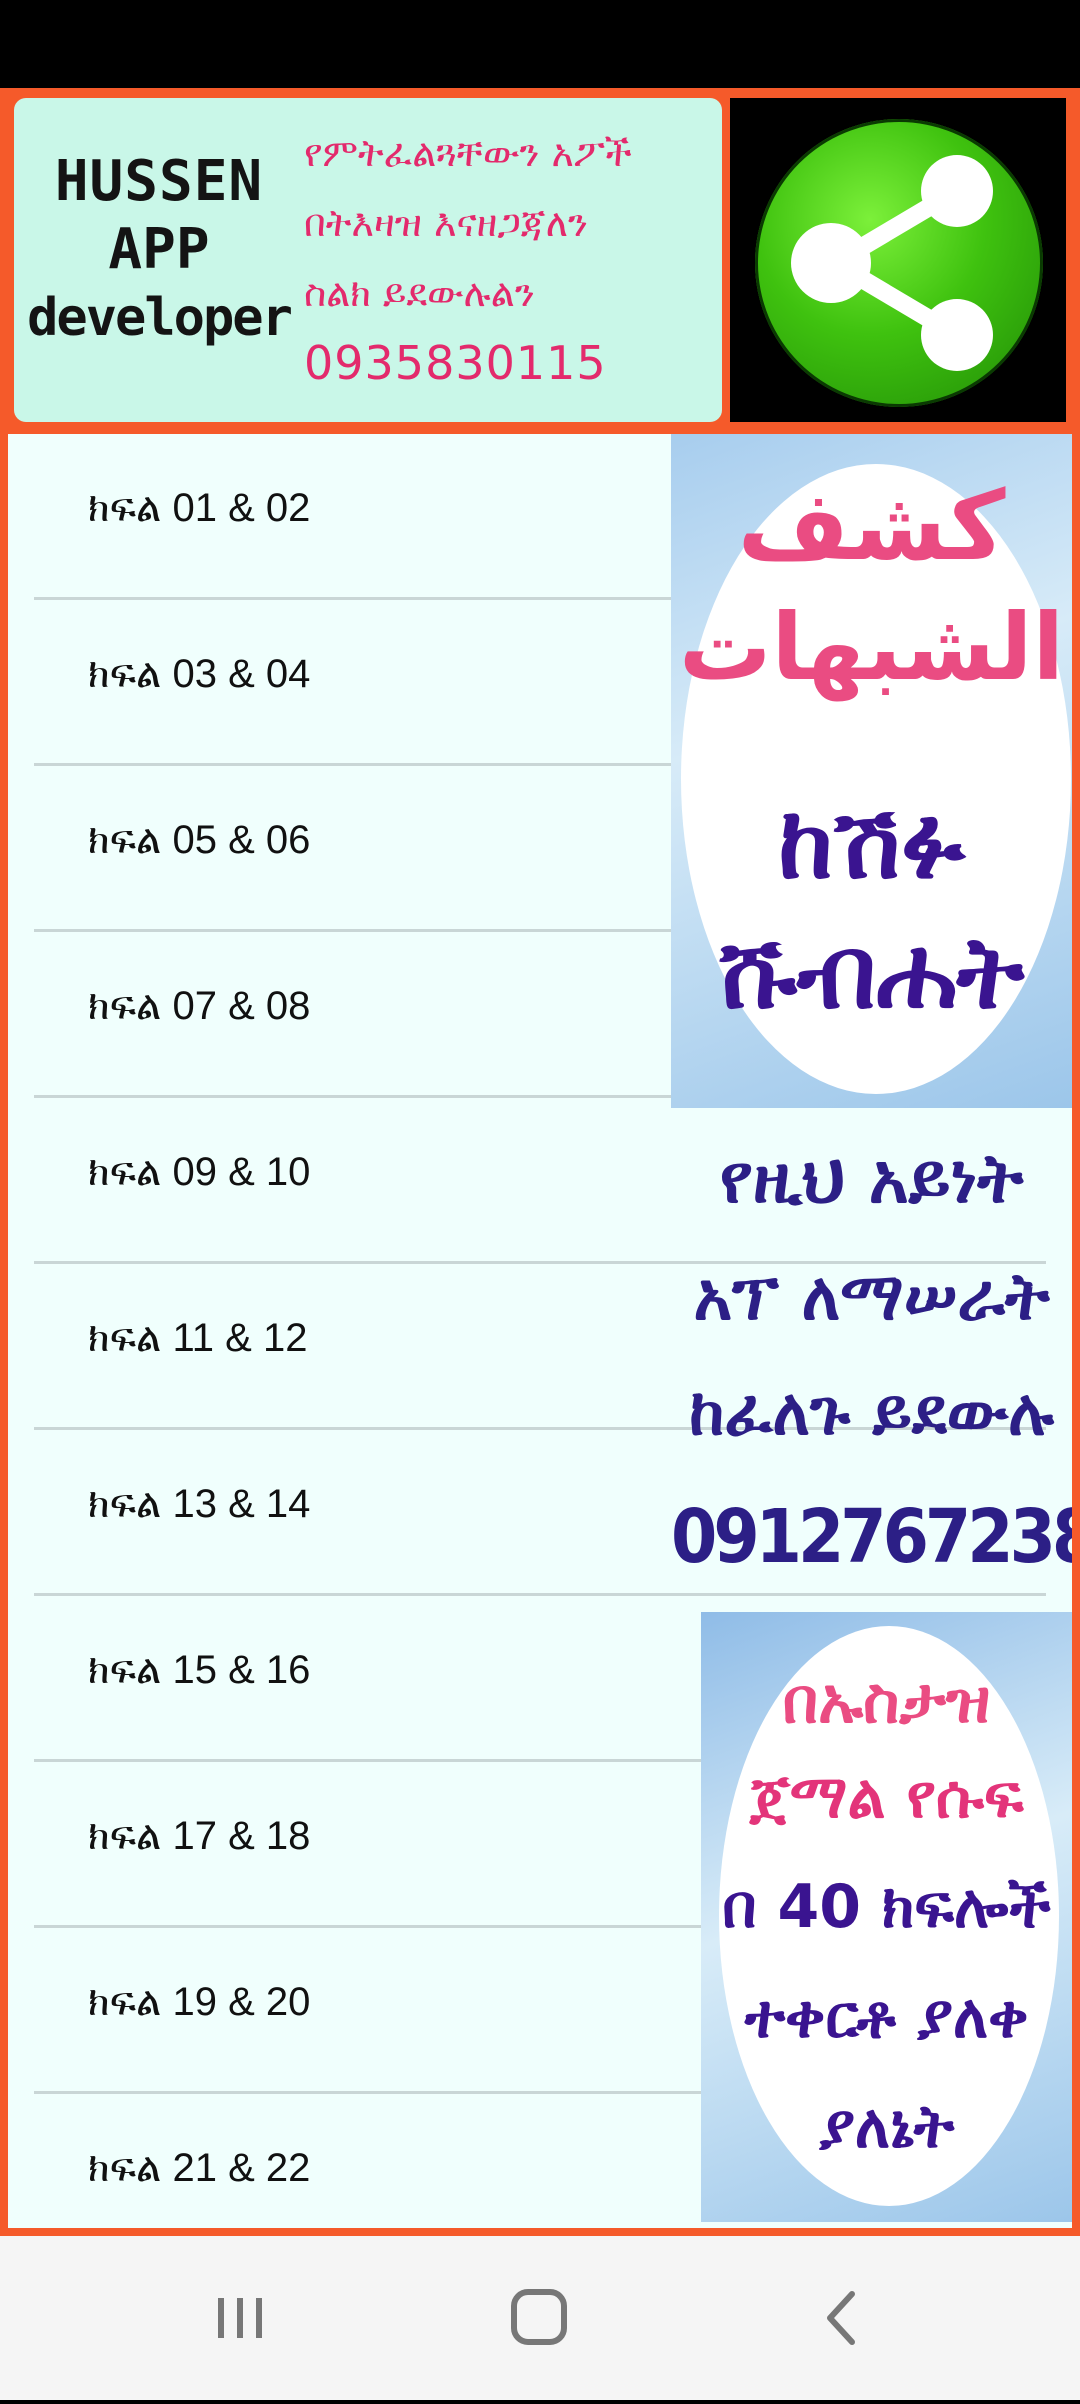 The image size is (1080, 2404). Describe the element at coordinates (886, 2017) in the screenshot. I see `lesson-ad-line4: ተቀርቶ ያለቀ` at that location.